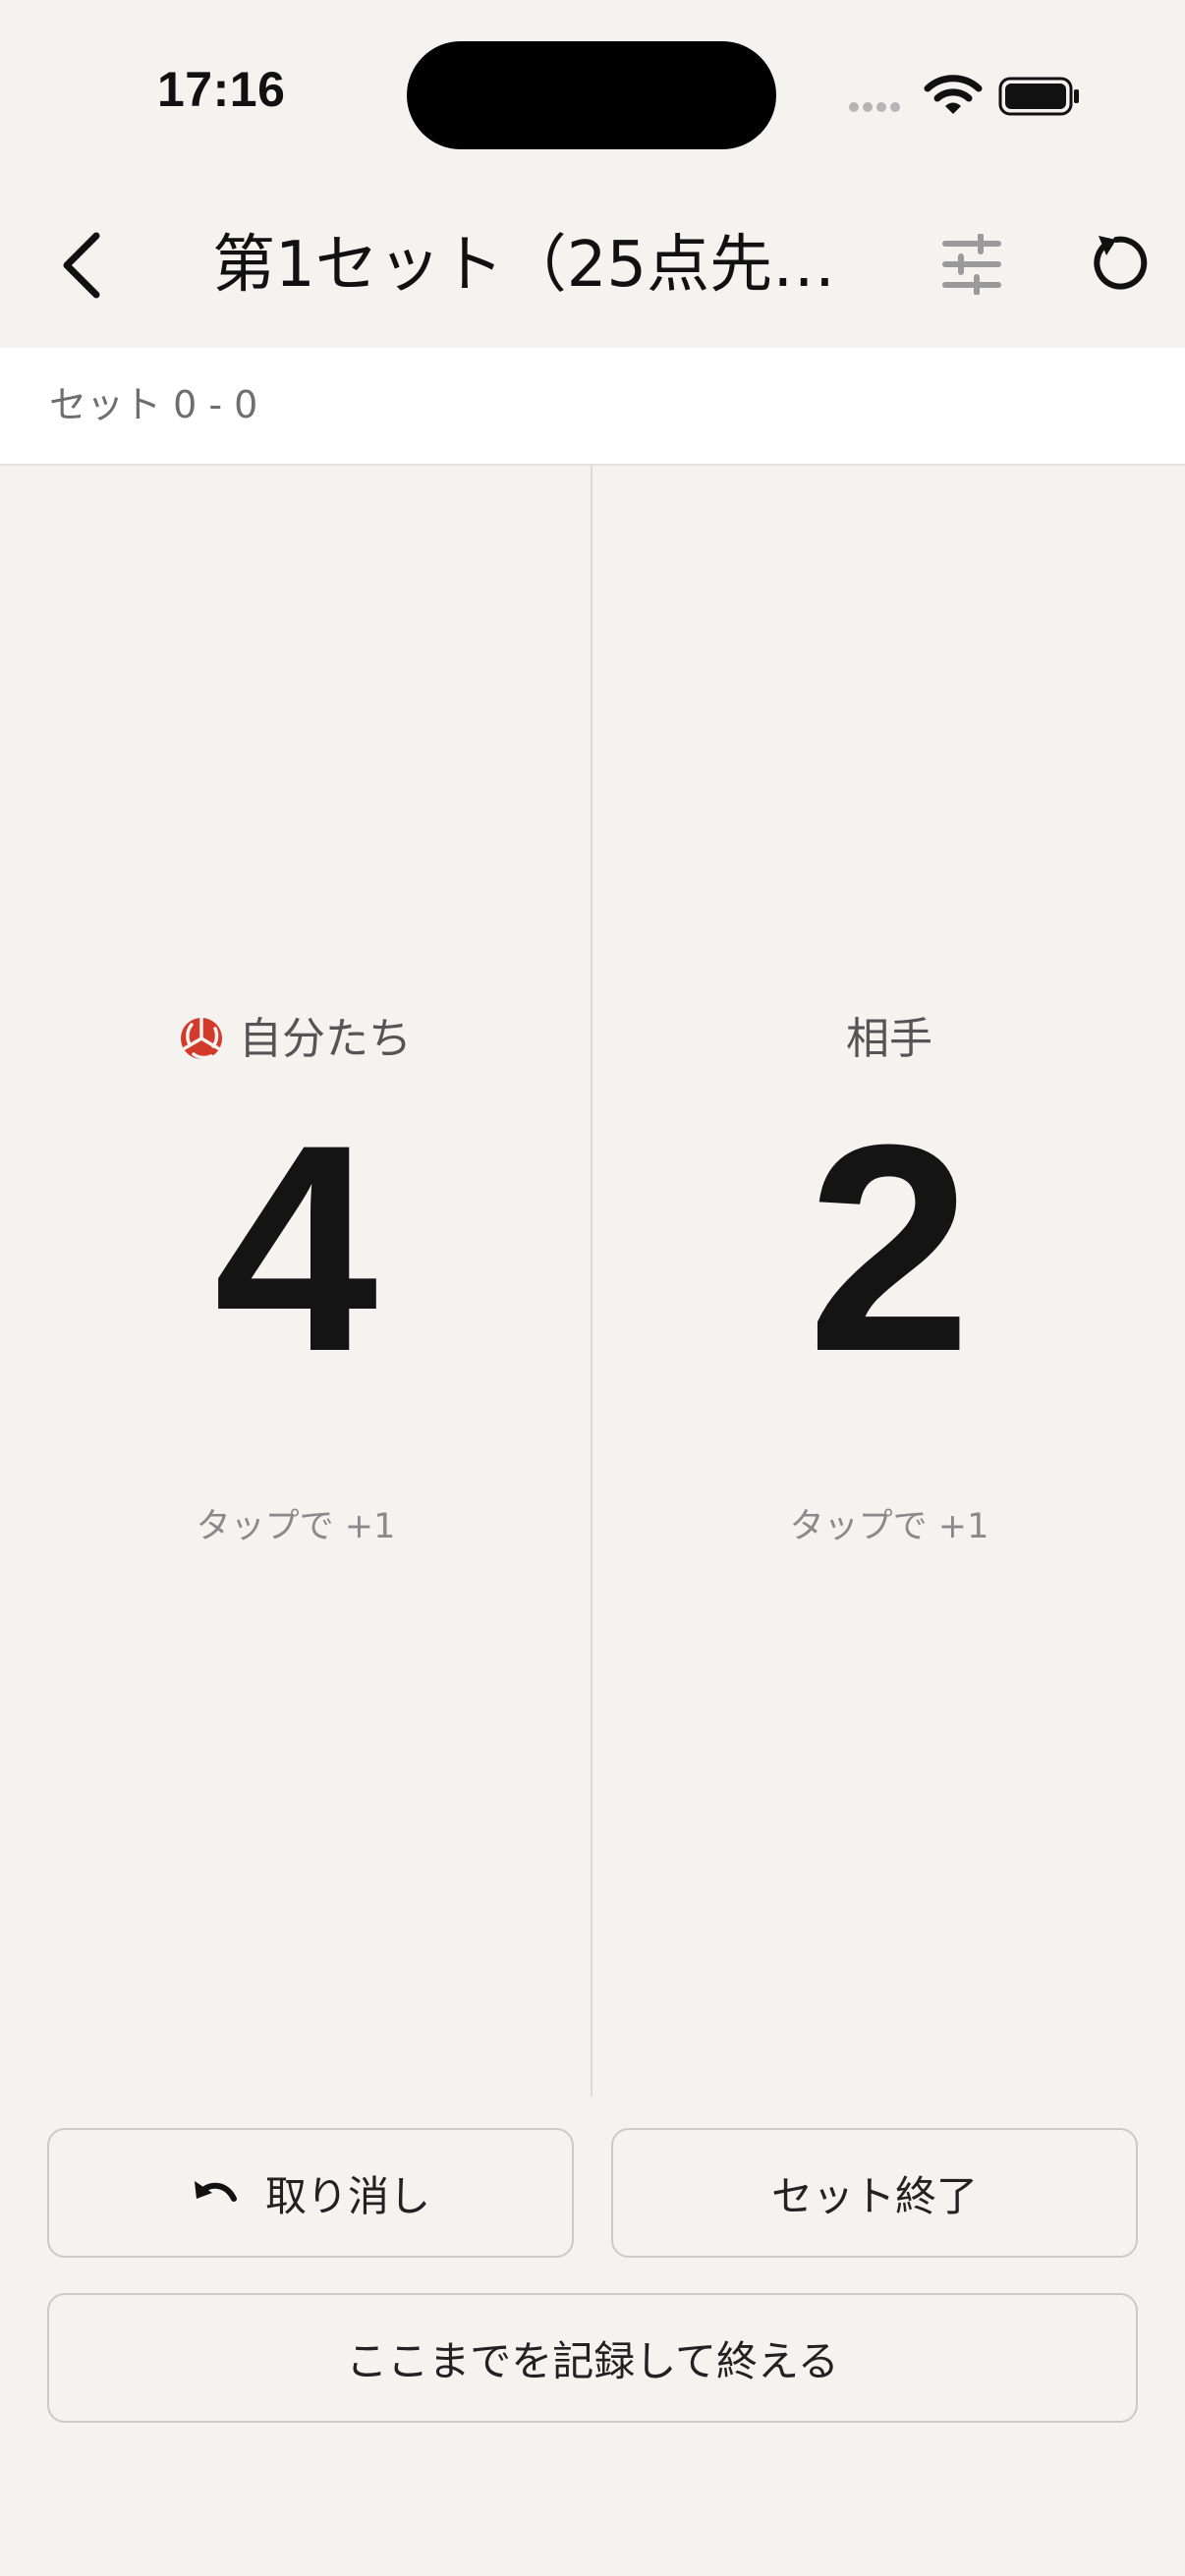 The image size is (1185, 2576). I want to click on undo-button-label: 取り消し, so click(347, 2195).